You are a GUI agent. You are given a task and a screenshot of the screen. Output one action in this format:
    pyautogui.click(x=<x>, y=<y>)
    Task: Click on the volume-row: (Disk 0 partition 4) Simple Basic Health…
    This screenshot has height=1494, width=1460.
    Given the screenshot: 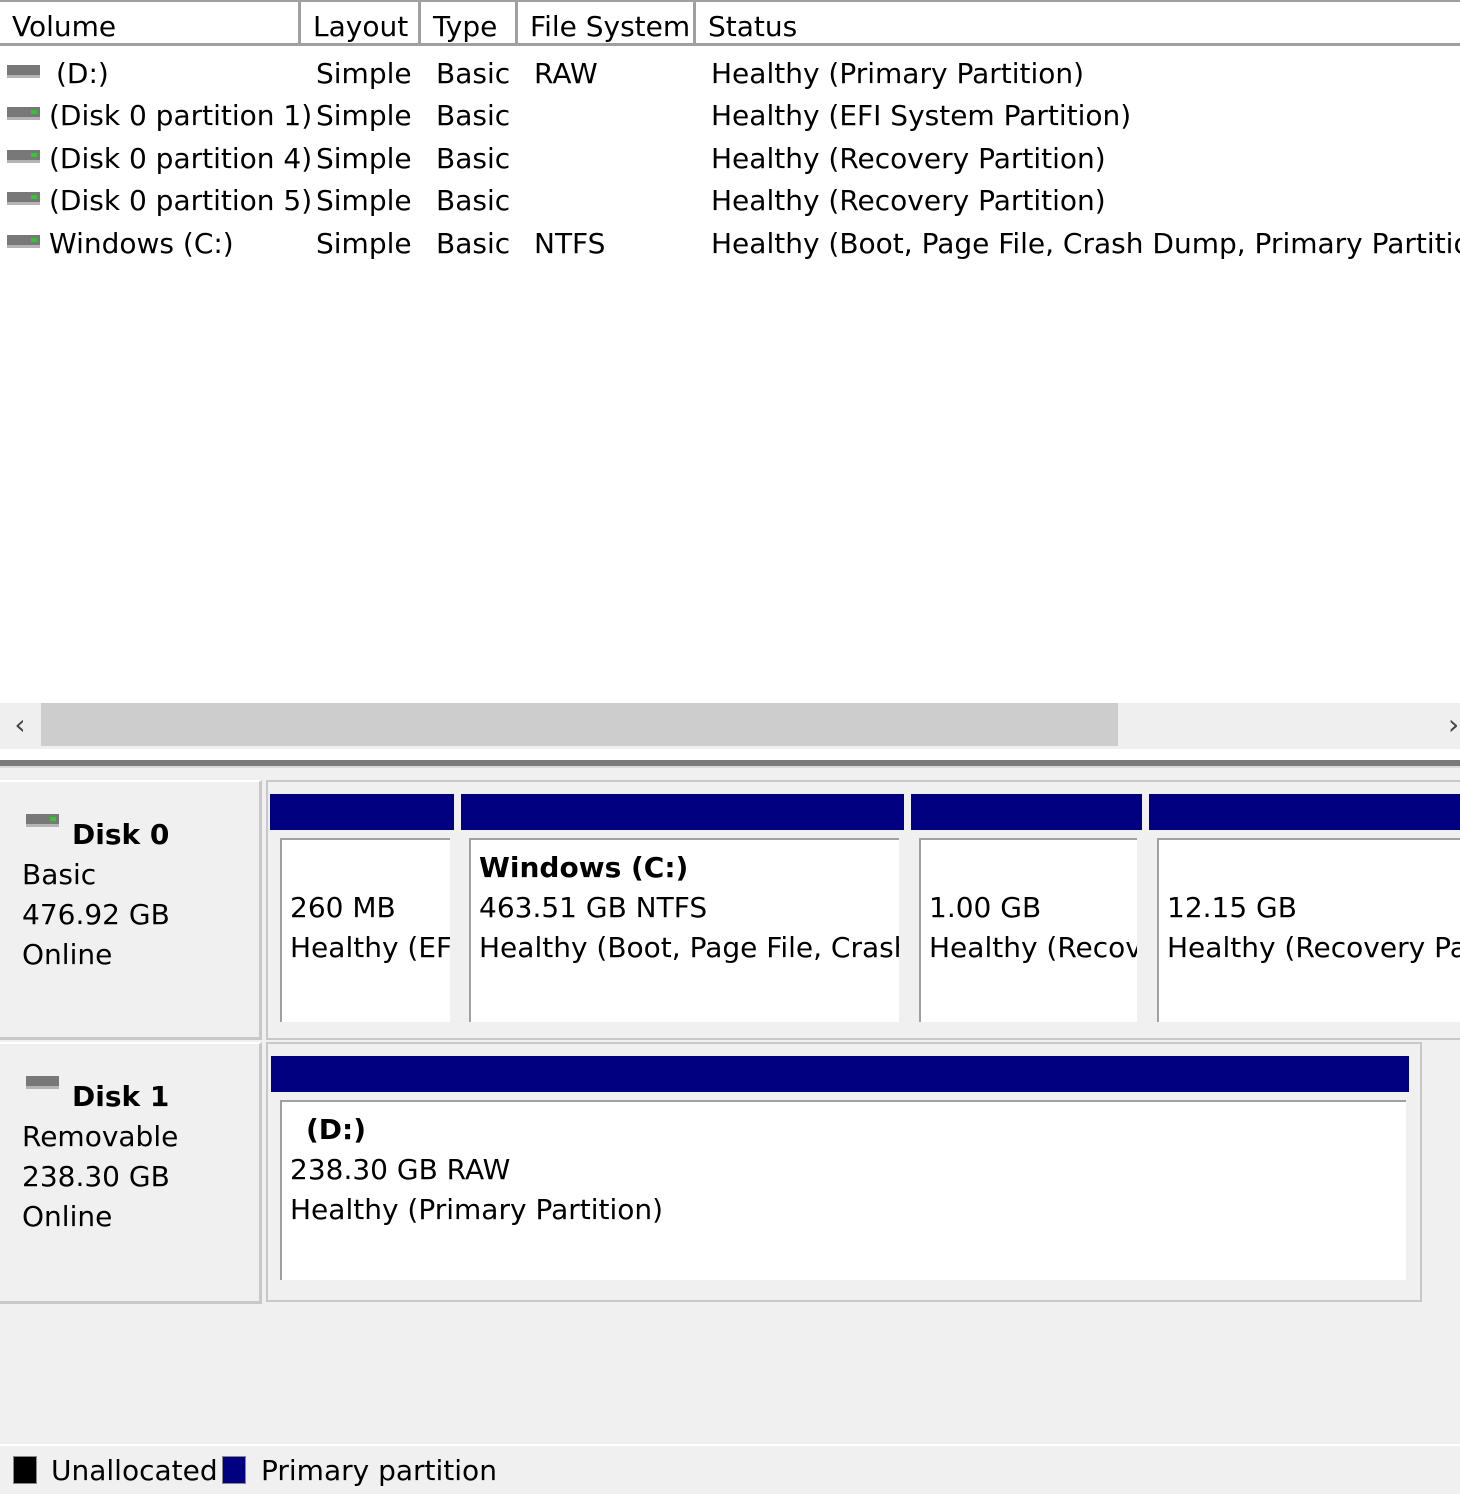 What is the action you would take?
    pyautogui.click(x=730, y=159)
    